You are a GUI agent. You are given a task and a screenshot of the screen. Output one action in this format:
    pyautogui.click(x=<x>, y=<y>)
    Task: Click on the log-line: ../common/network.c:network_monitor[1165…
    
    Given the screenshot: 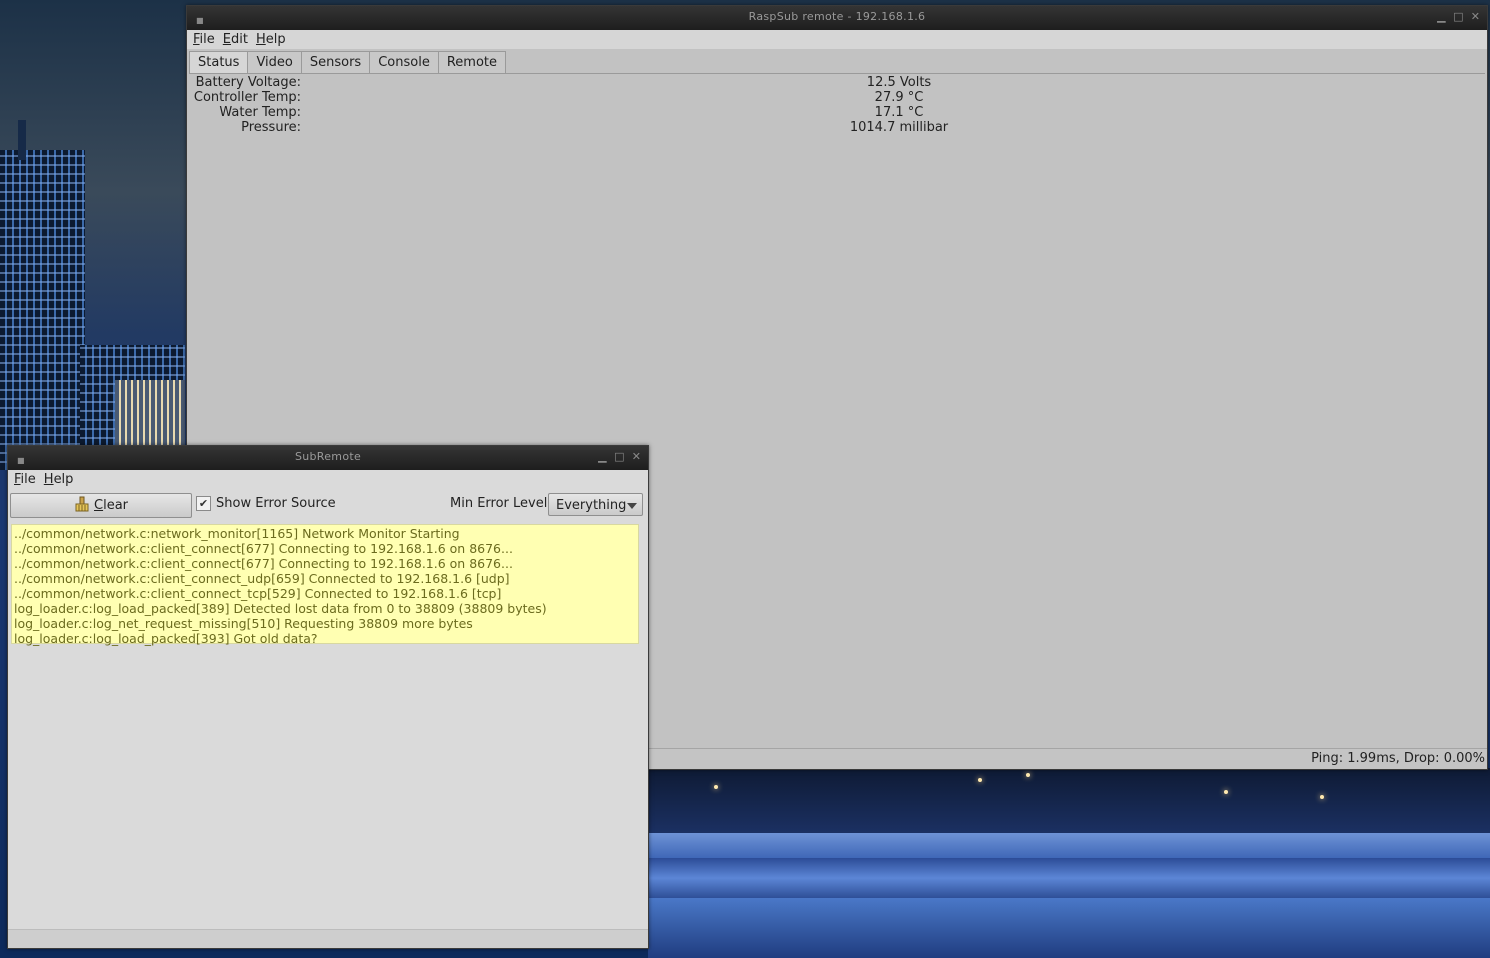 What is the action you would take?
    pyautogui.click(x=237, y=533)
    